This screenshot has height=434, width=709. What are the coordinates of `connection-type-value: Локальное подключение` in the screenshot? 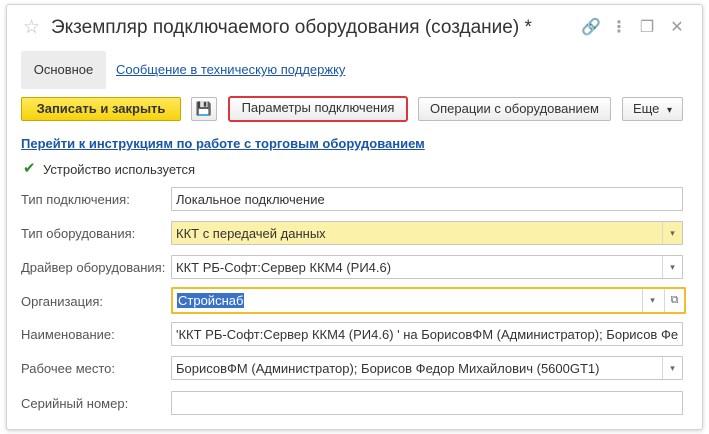 It's located at (250, 199).